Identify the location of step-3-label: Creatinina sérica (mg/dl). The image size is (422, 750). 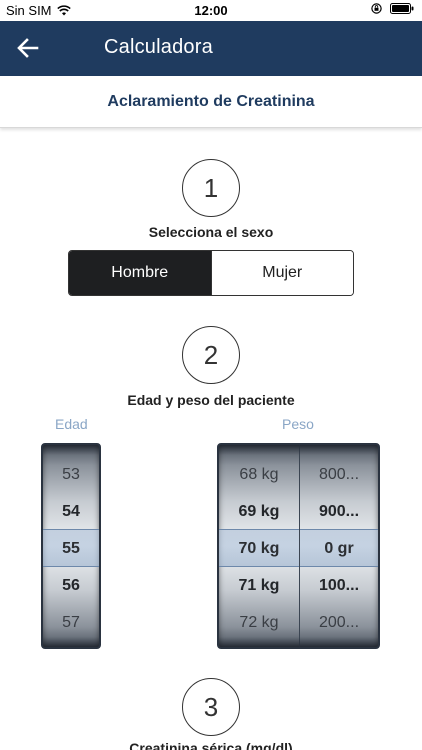
(211, 745).